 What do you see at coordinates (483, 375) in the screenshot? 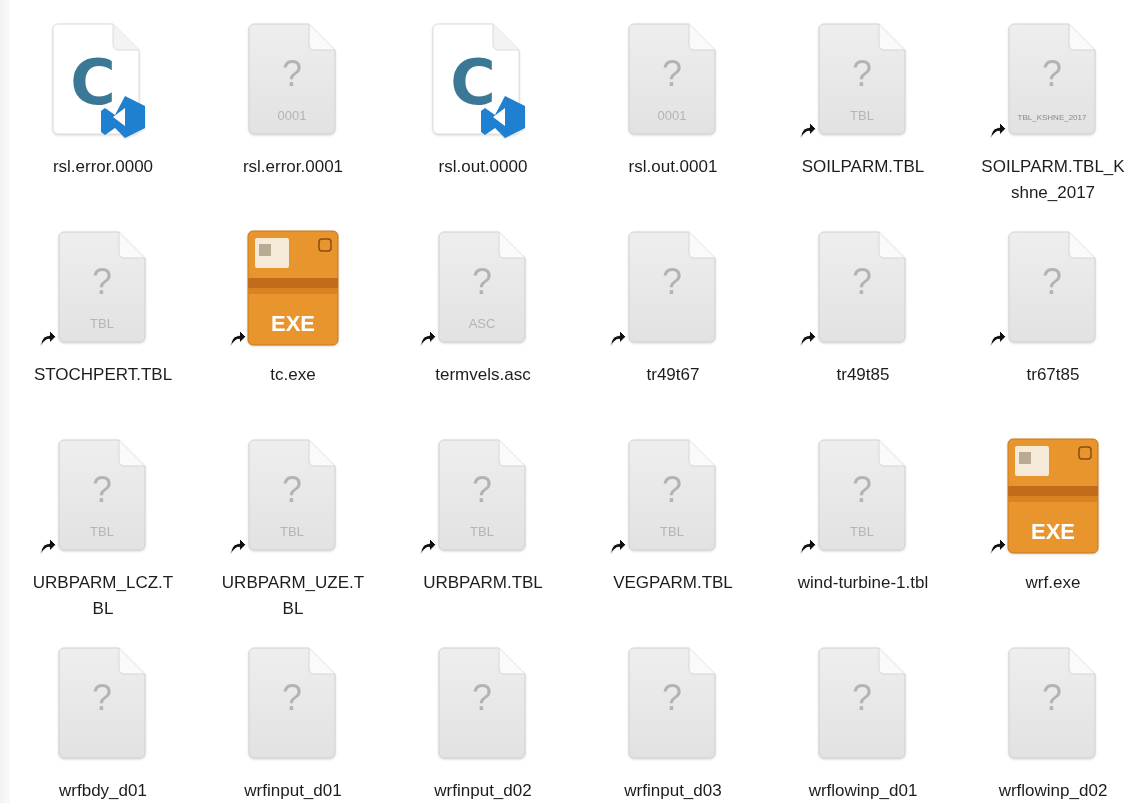
I see `file-name: termvels.asc` at bounding box center [483, 375].